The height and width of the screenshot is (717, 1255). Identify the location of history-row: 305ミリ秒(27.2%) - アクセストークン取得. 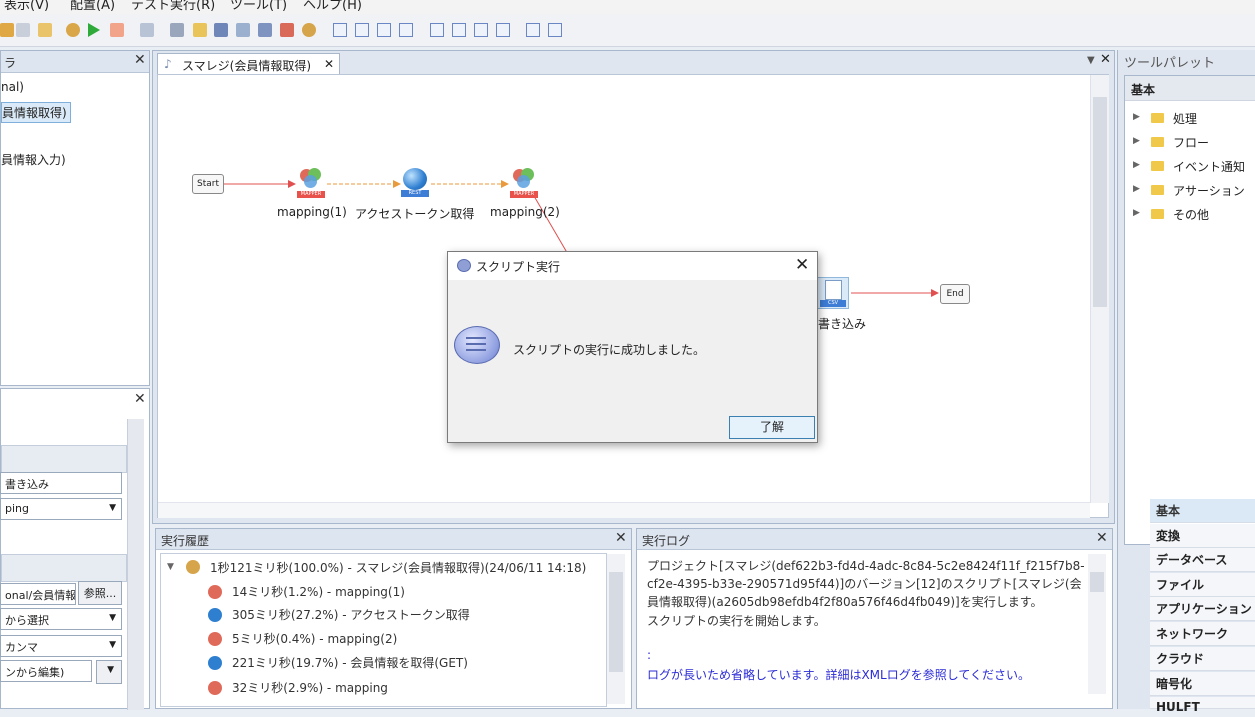
(351, 614).